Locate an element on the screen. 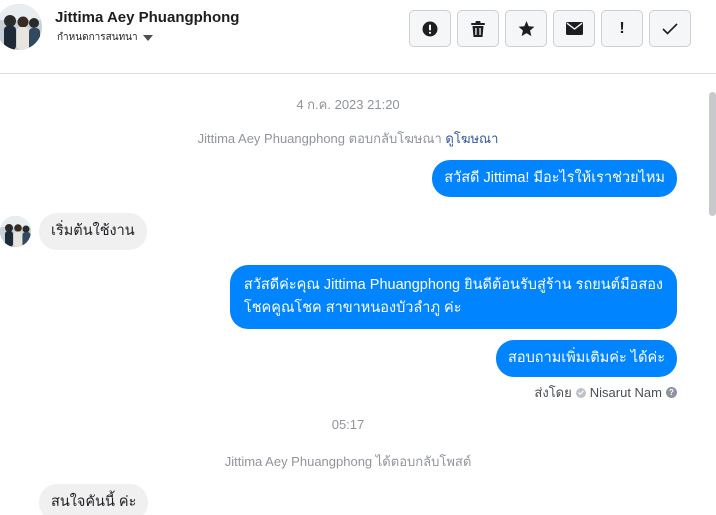 The height and width of the screenshot is (515, 716). sent-by-info: ส่งโดย Nisarut Nam ? is located at coordinates (605, 392).